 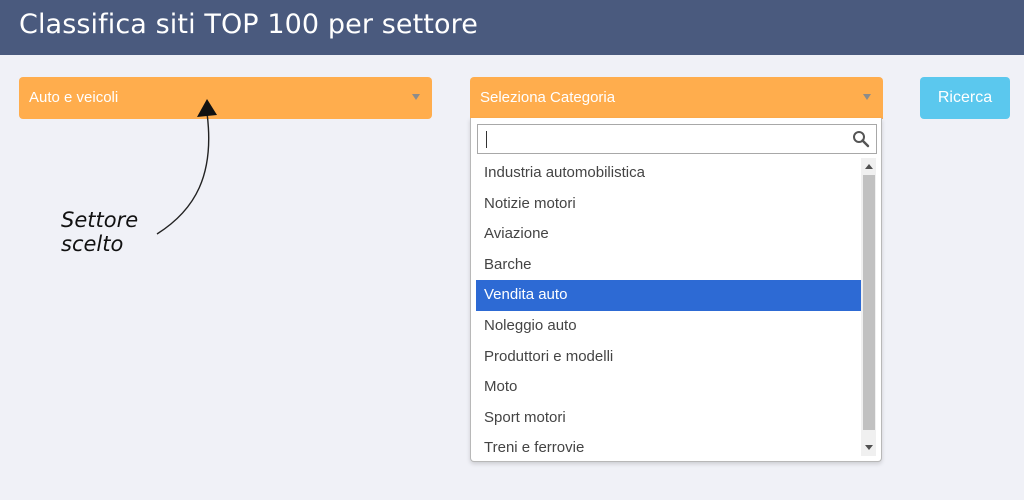 I want to click on sector-select-value: Auto e veicoli, so click(x=74, y=97).